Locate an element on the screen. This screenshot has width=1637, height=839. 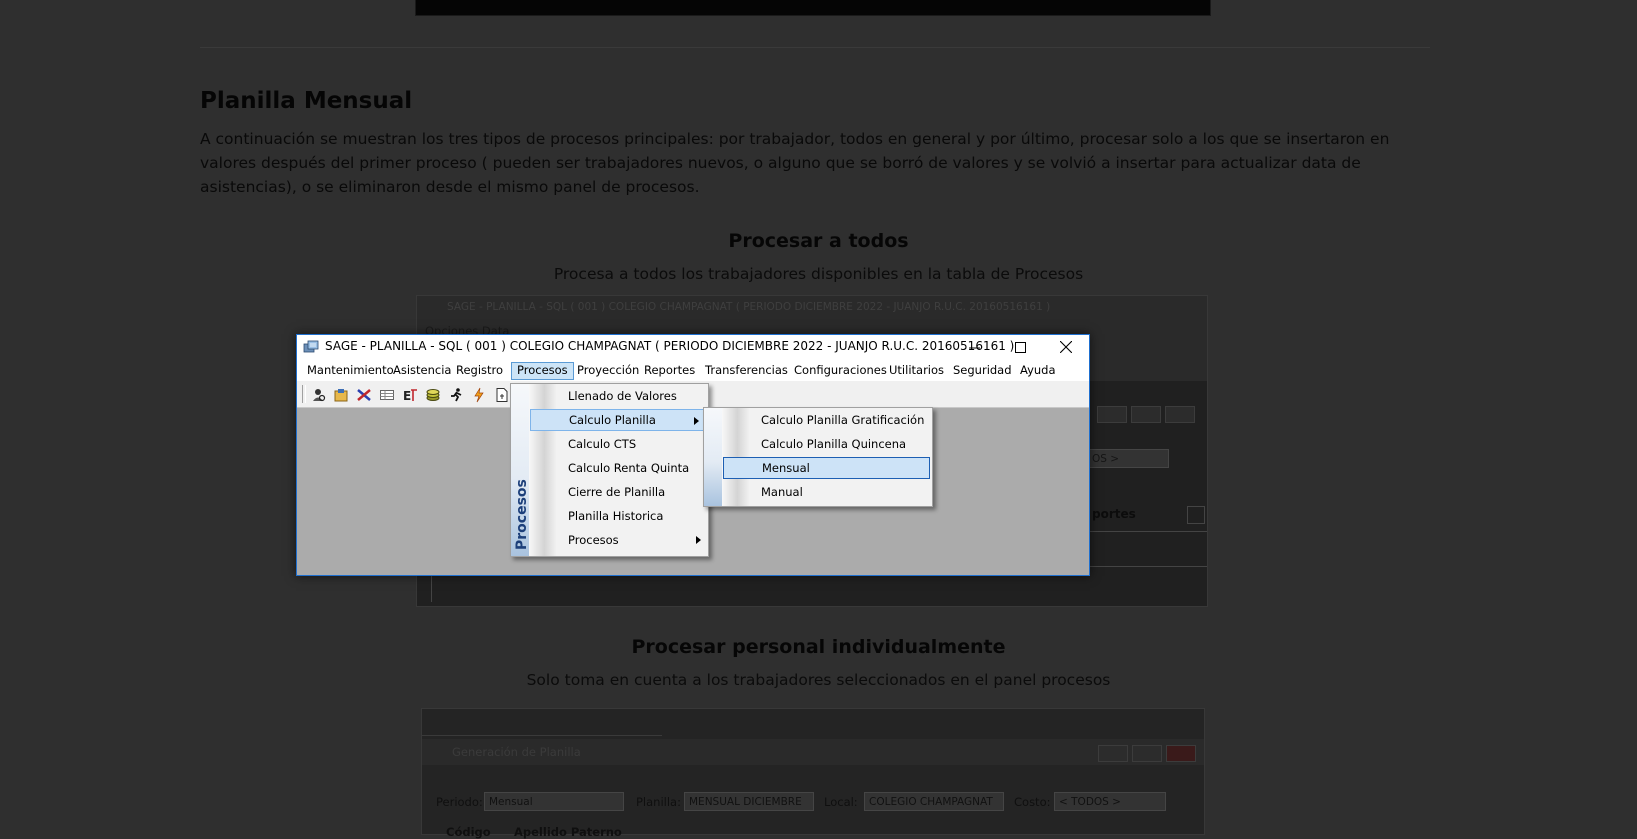
menu-item-llenado-valores: Llenado de Valores is located at coordinates (618, 396).